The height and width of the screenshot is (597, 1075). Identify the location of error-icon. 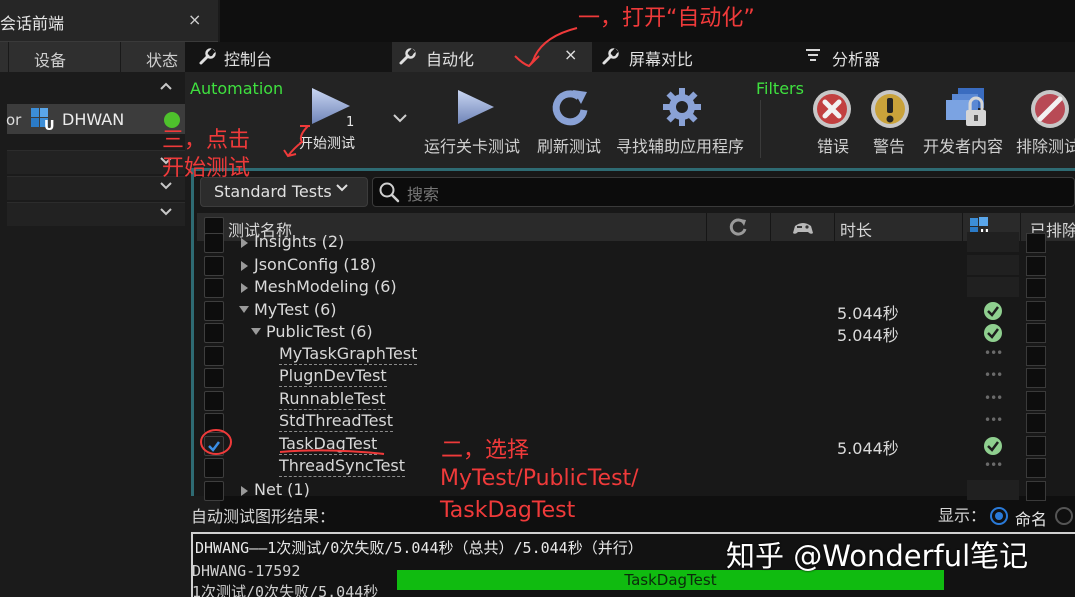
(832, 109).